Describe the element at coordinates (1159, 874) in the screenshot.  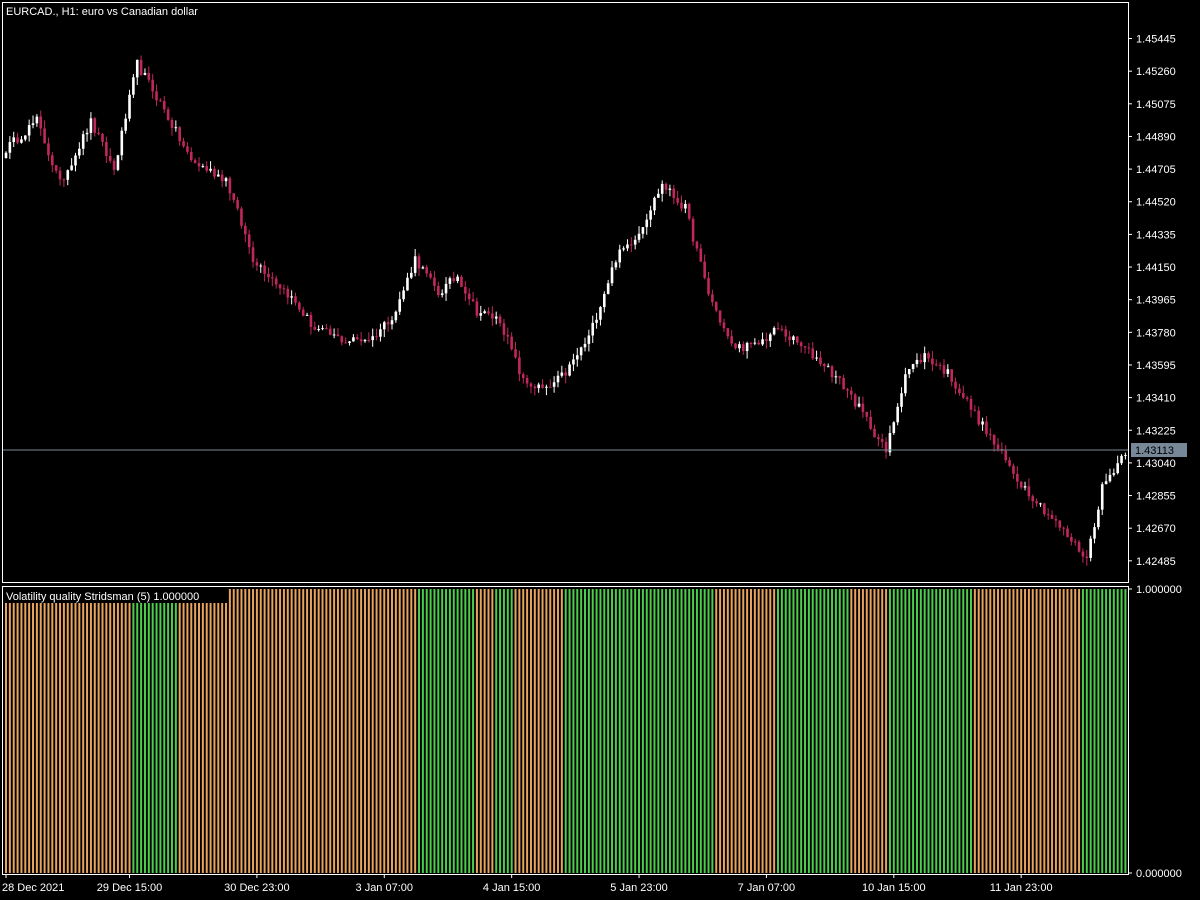
I see `indicator-tick-label: 0.000000` at that location.